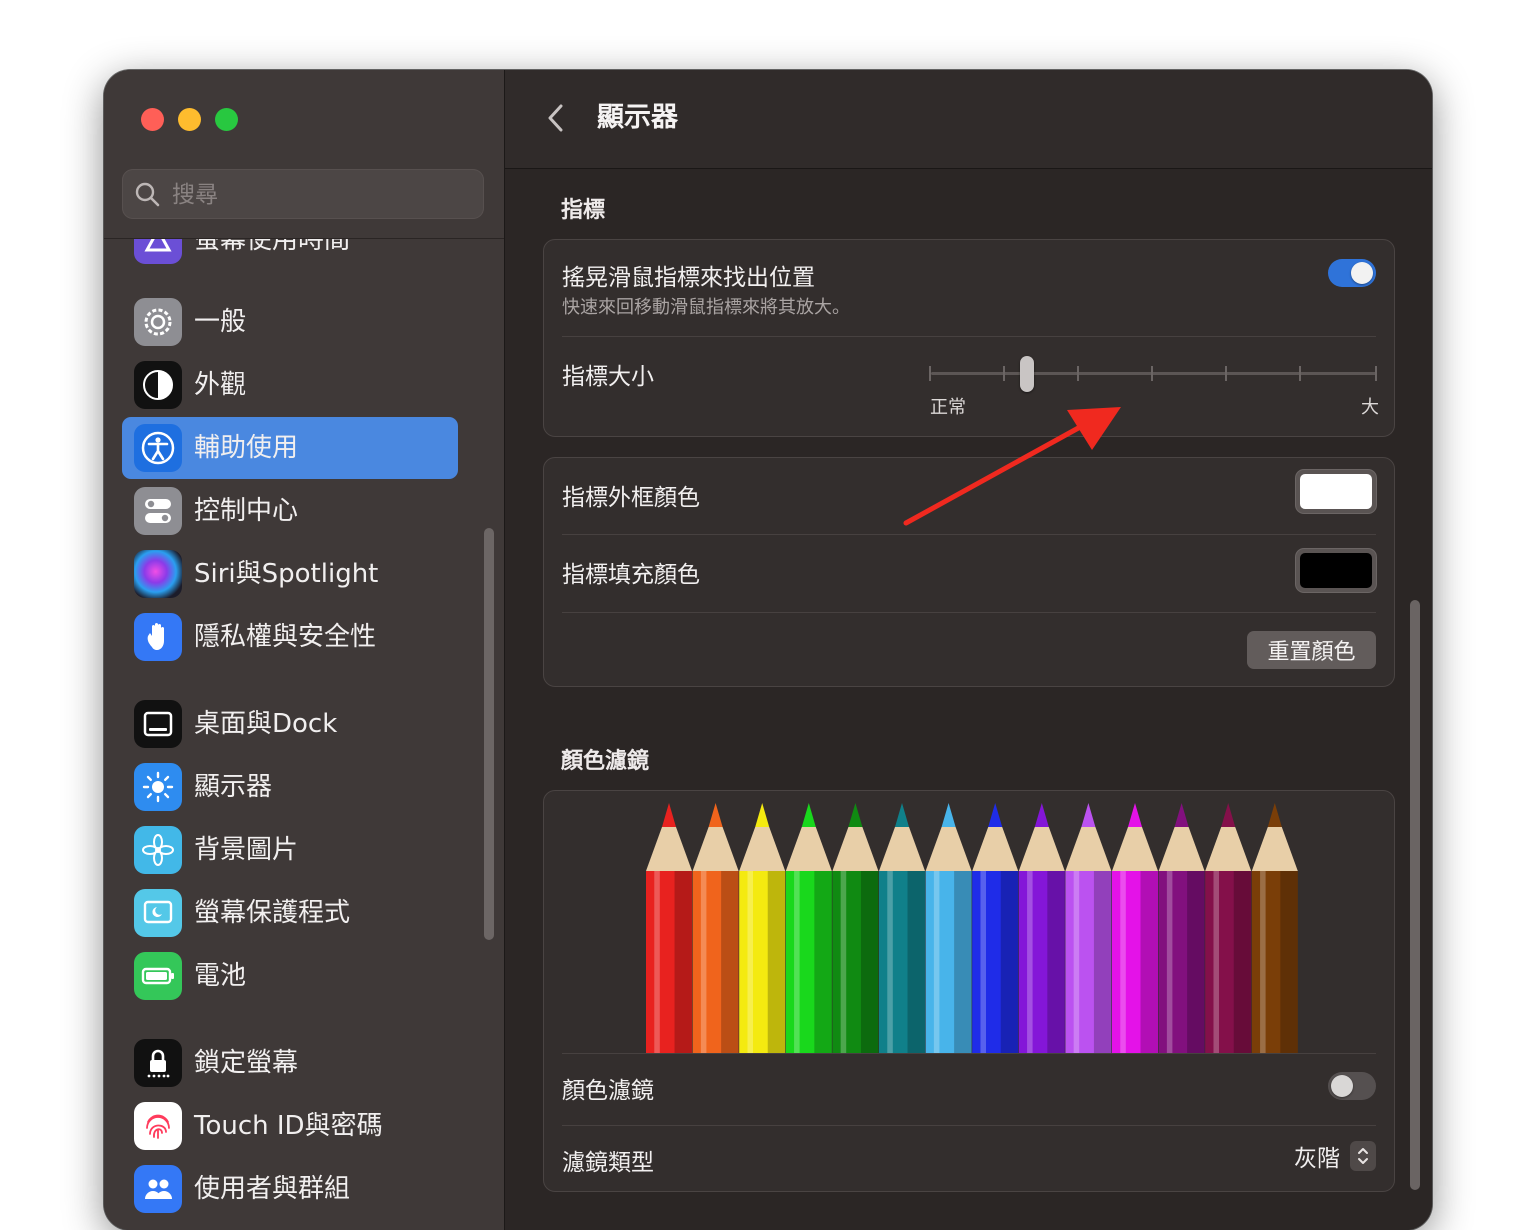  I want to click on sidebar-item-label: 外觀, so click(220, 385).